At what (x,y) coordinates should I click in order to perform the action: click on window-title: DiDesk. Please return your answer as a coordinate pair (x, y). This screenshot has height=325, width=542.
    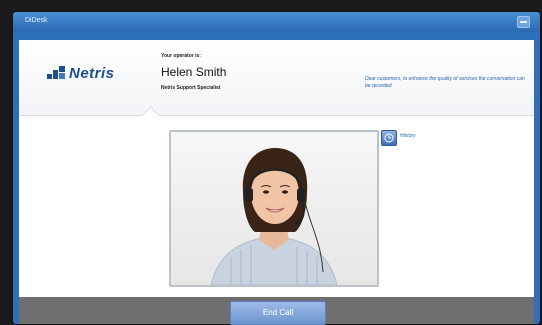
    Looking at the image, I should click on (36, 20).